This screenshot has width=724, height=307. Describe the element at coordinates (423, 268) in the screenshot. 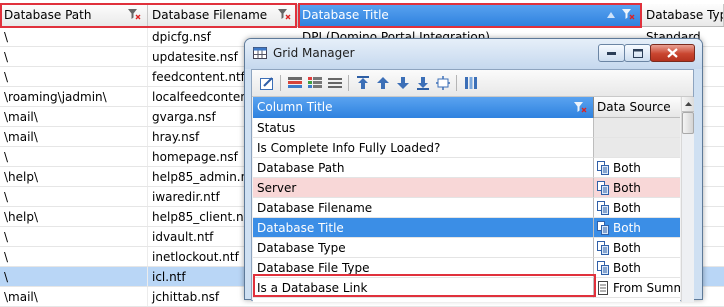

I see `column-title-cell: Database File Type` at that location.